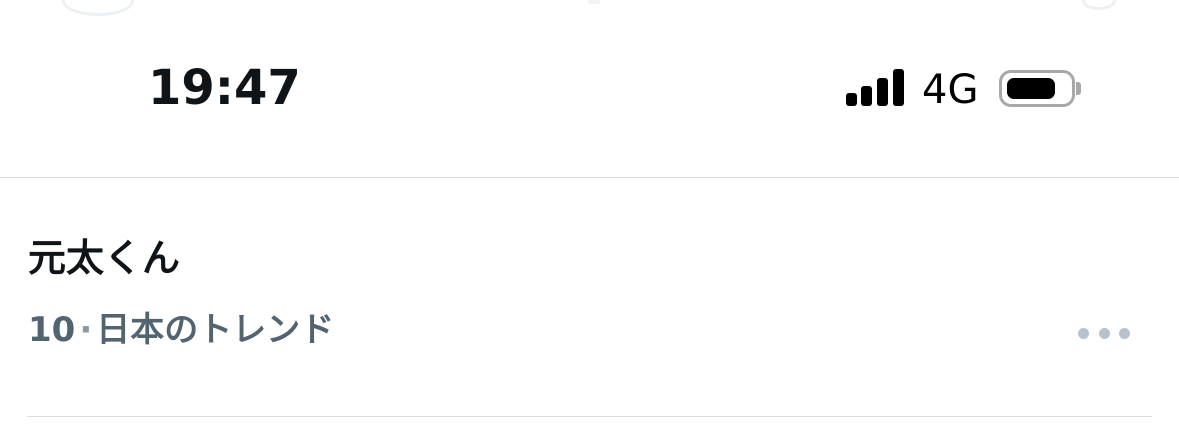  What do you see at coordinates (950, 90) in the screenshot?
I see `network-type-label: 4G` at bounding box center [950, 90].